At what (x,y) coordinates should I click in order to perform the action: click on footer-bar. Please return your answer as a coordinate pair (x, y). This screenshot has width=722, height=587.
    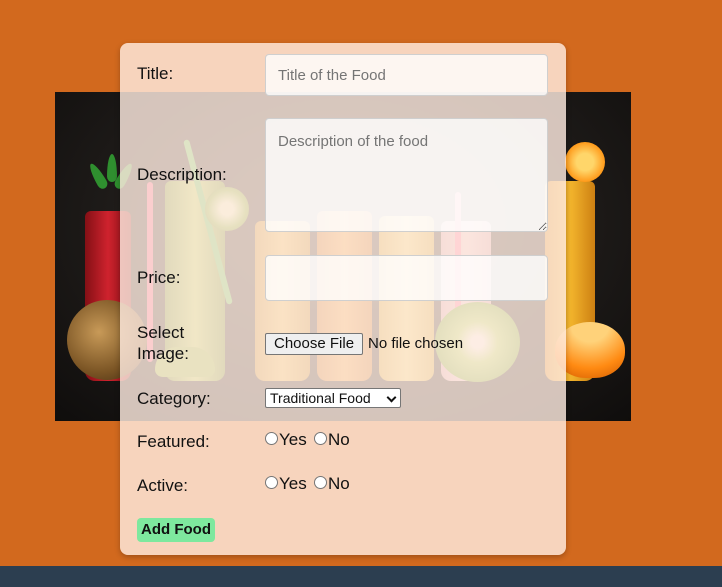
    Looking at the image, I should click on (361, 576).